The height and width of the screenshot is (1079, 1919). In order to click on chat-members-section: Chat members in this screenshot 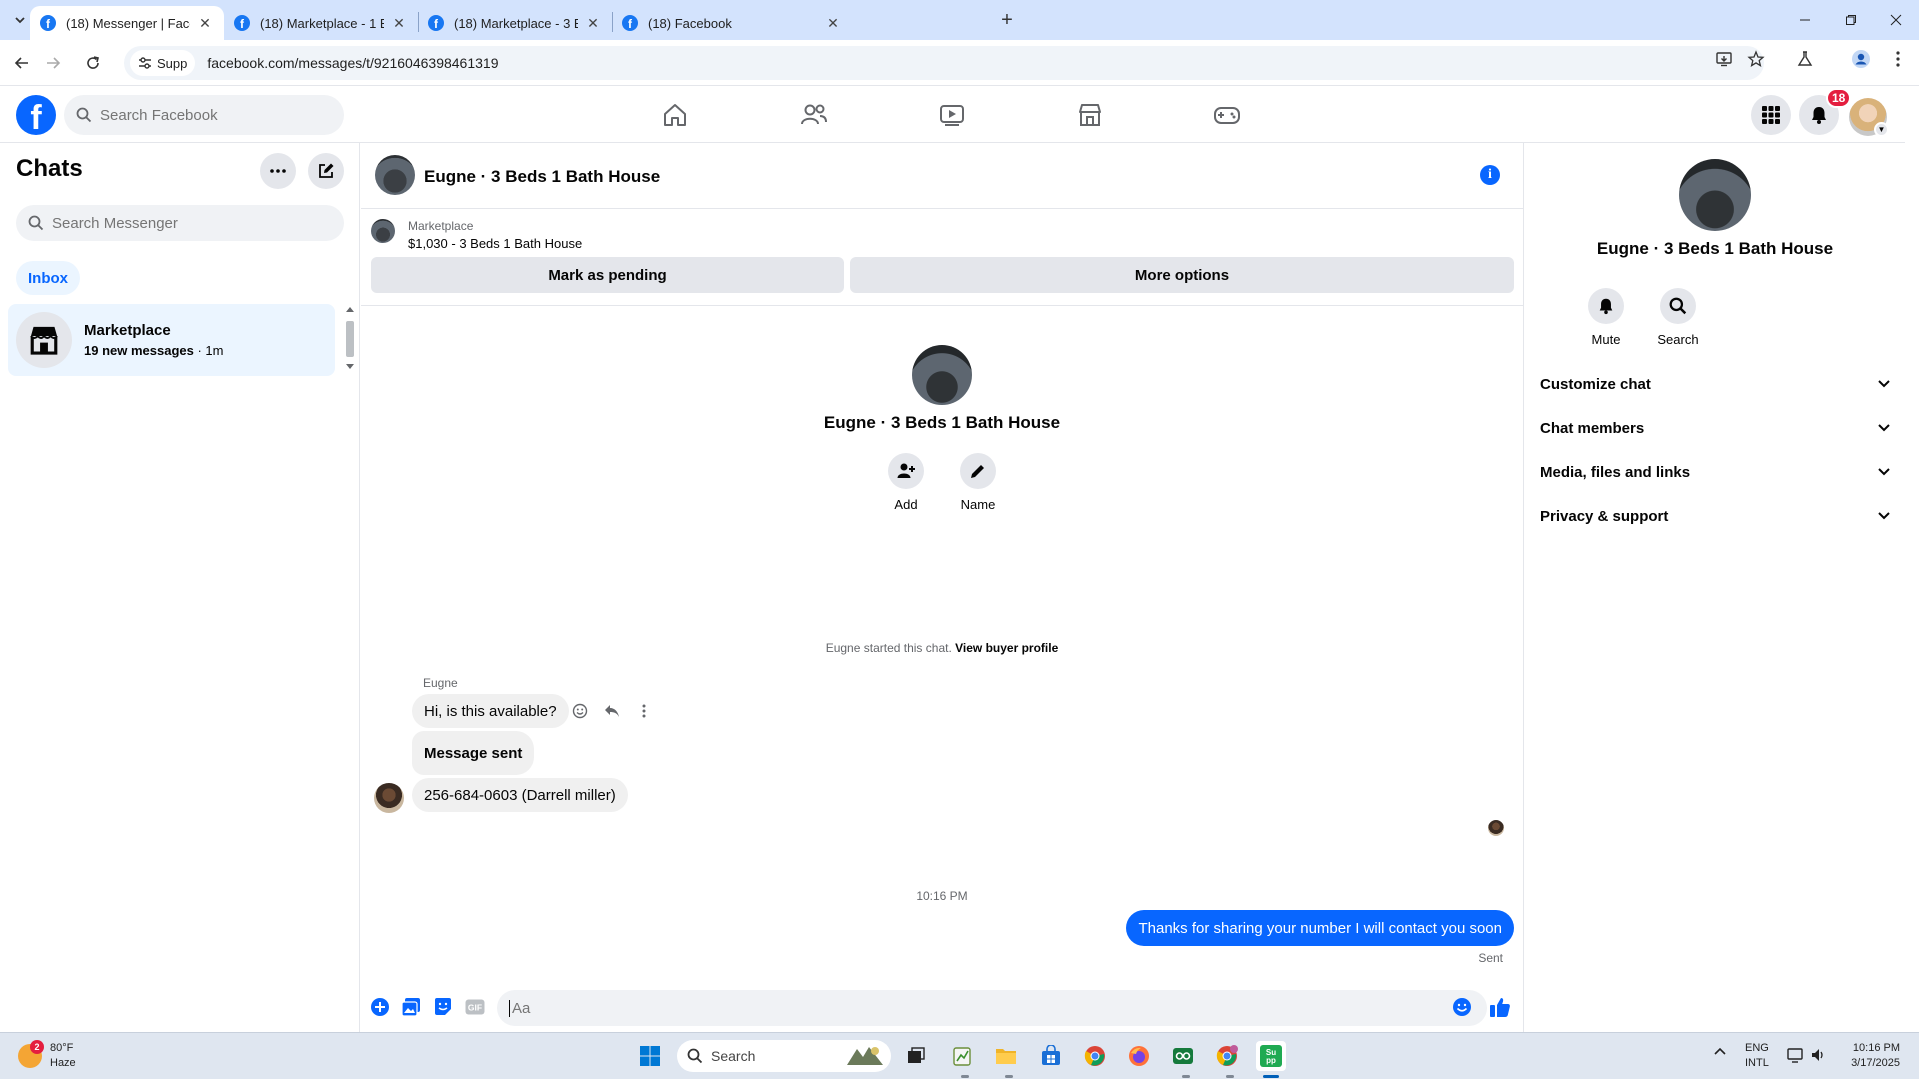, I will do `click(1715, 428)`.